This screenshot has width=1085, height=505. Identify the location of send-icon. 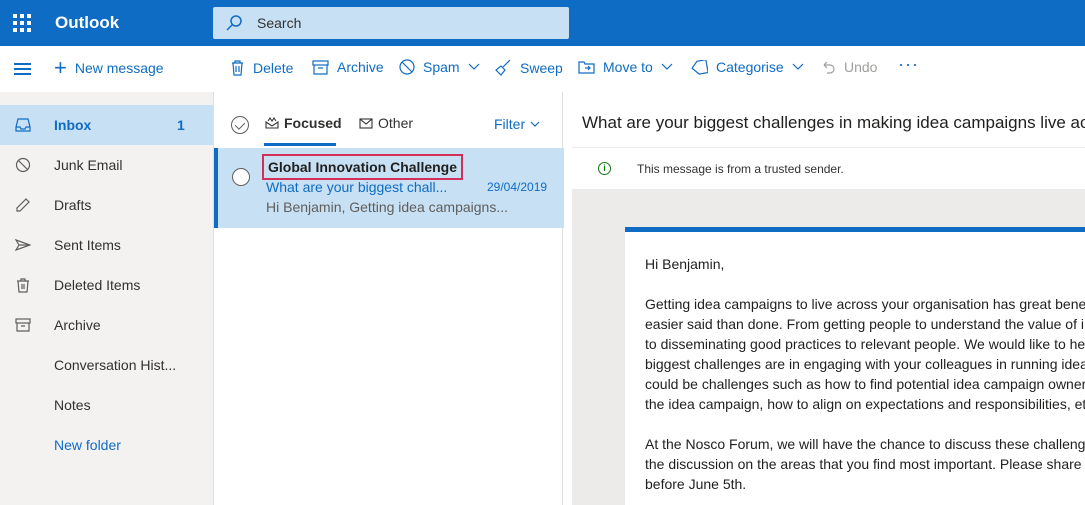
(23, 245).